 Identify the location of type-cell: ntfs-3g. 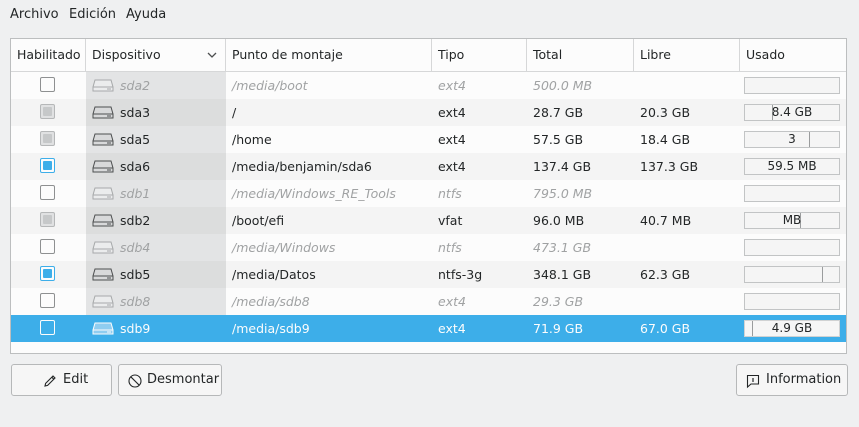
(460, 274).